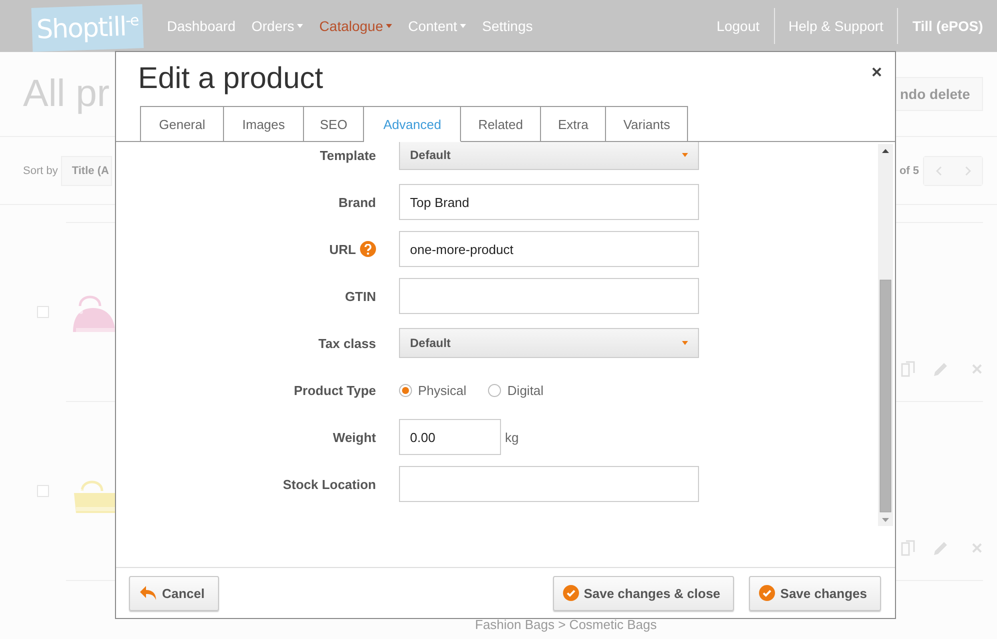 The width and height of the screenshot is (997, 639). I want to click on field-label: Weight, so click(354, 437).